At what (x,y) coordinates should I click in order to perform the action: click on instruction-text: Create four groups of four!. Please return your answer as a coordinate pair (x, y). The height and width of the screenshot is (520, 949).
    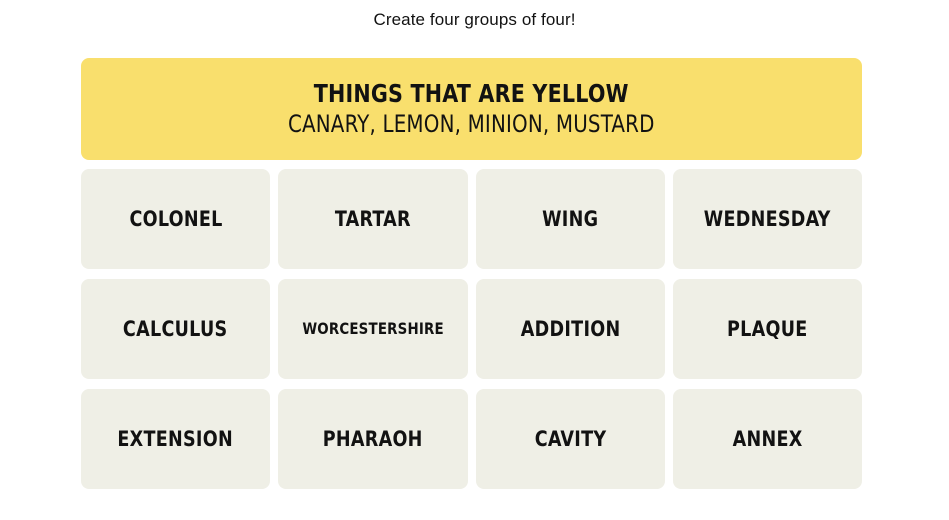
    Looking at the image, I should click on (474, 19).